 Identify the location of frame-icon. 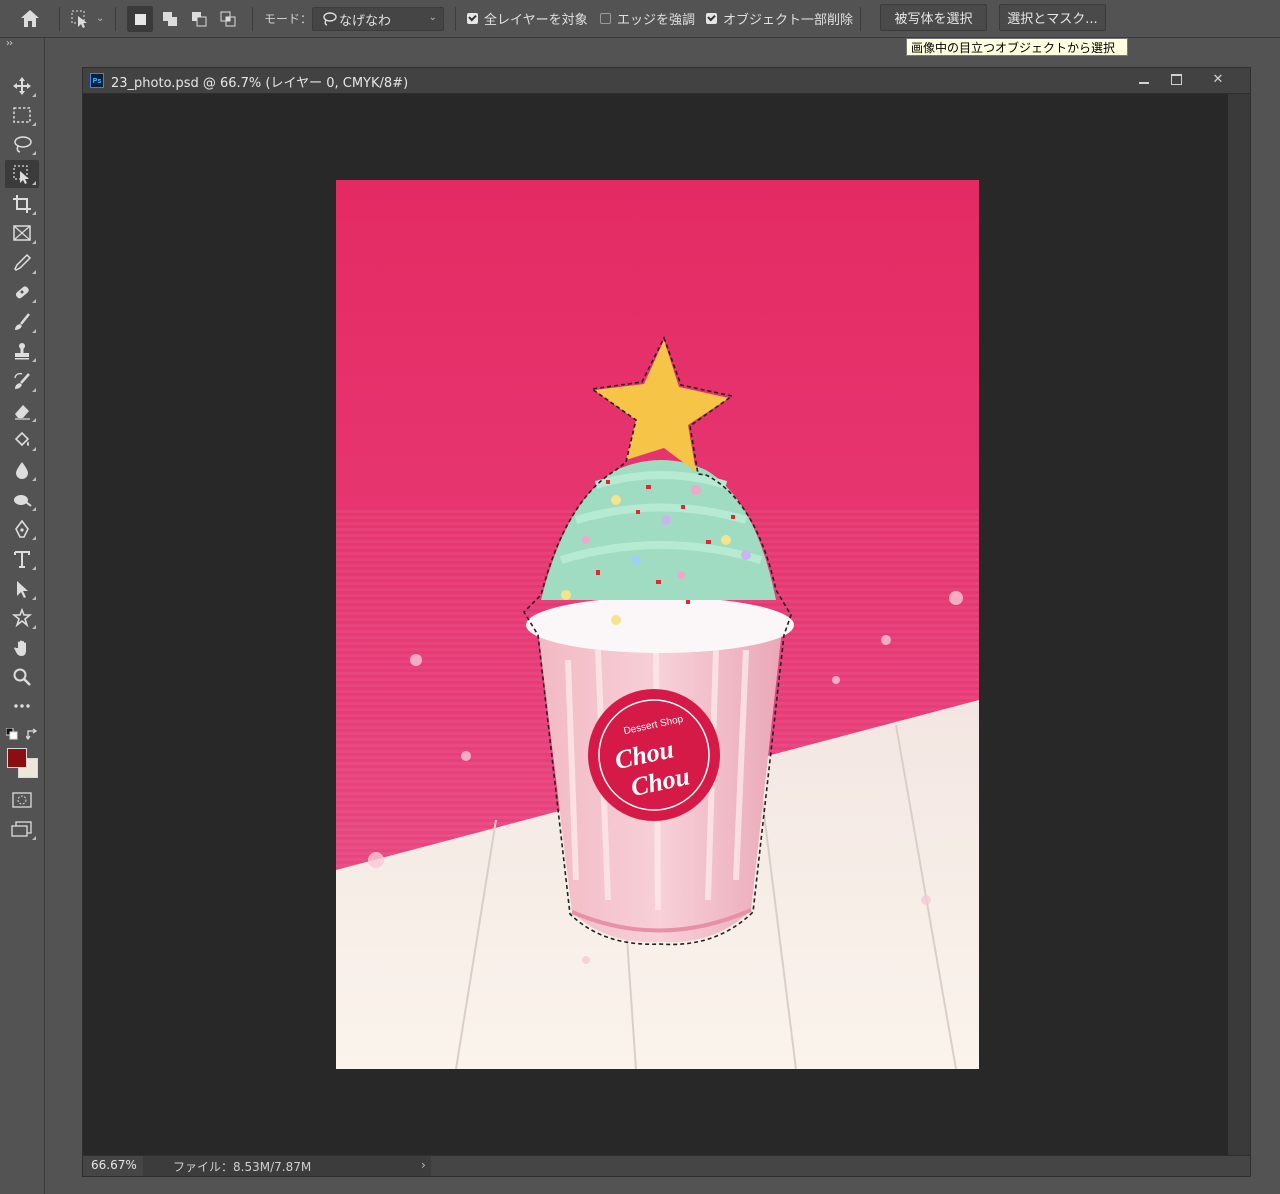
(22, 233).